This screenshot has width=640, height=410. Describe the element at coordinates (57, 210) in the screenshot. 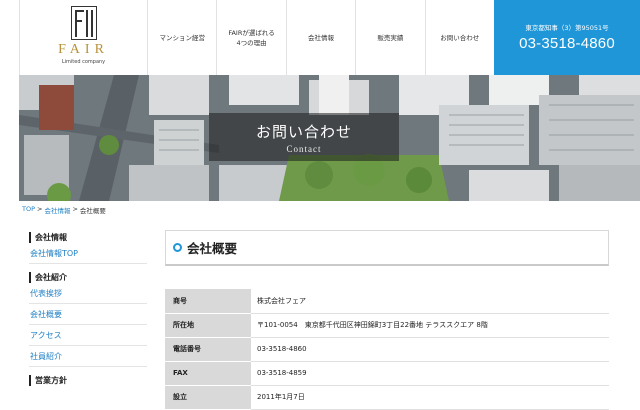

I see `breadcrumb-company-info: 会社情報` at that location.